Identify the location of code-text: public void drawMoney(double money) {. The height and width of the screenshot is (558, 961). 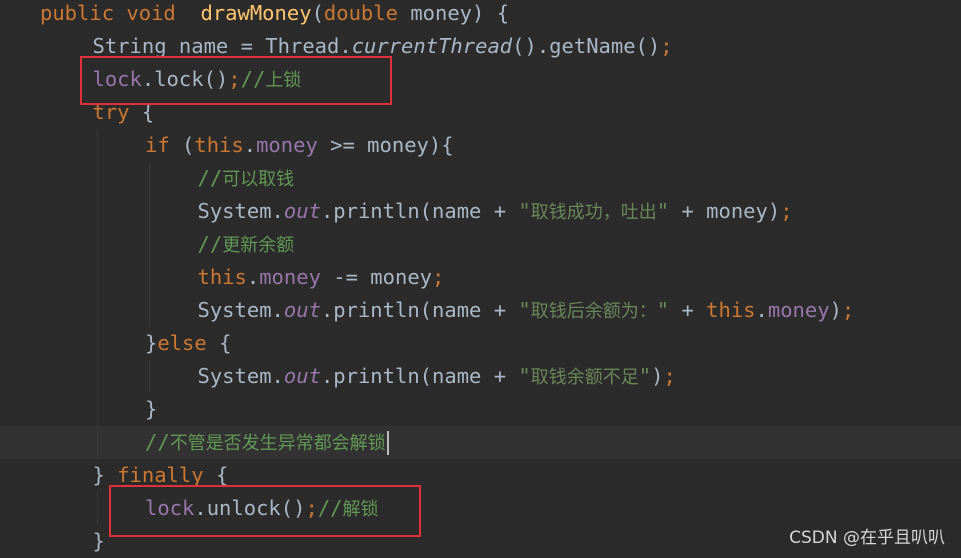
(274, 15).